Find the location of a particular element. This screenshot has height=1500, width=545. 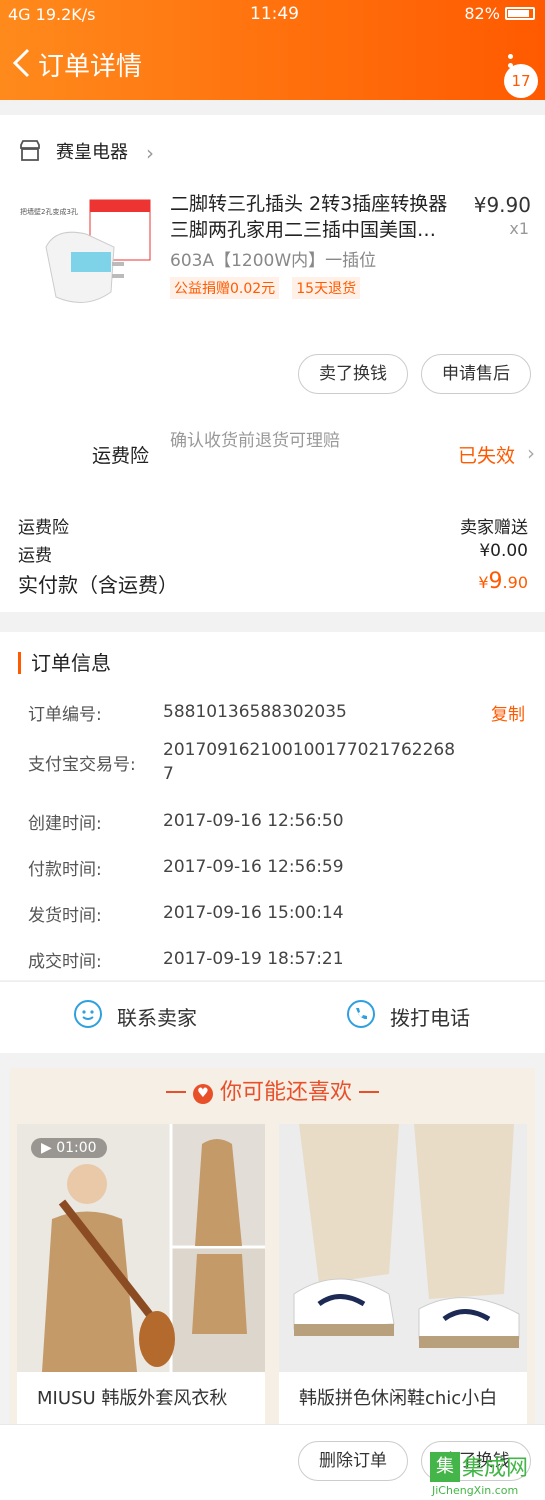

total-amount: ¥9.90 is located at coordinates (503, 581).